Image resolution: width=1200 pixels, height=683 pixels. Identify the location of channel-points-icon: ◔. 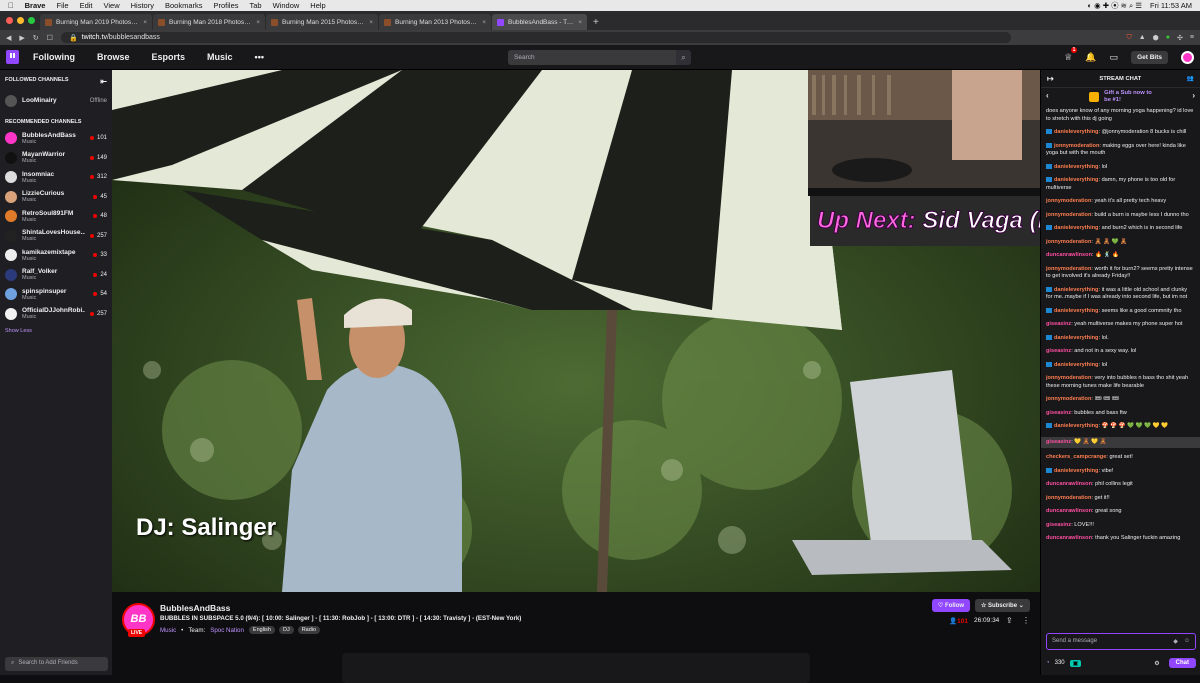
(1048, 663).